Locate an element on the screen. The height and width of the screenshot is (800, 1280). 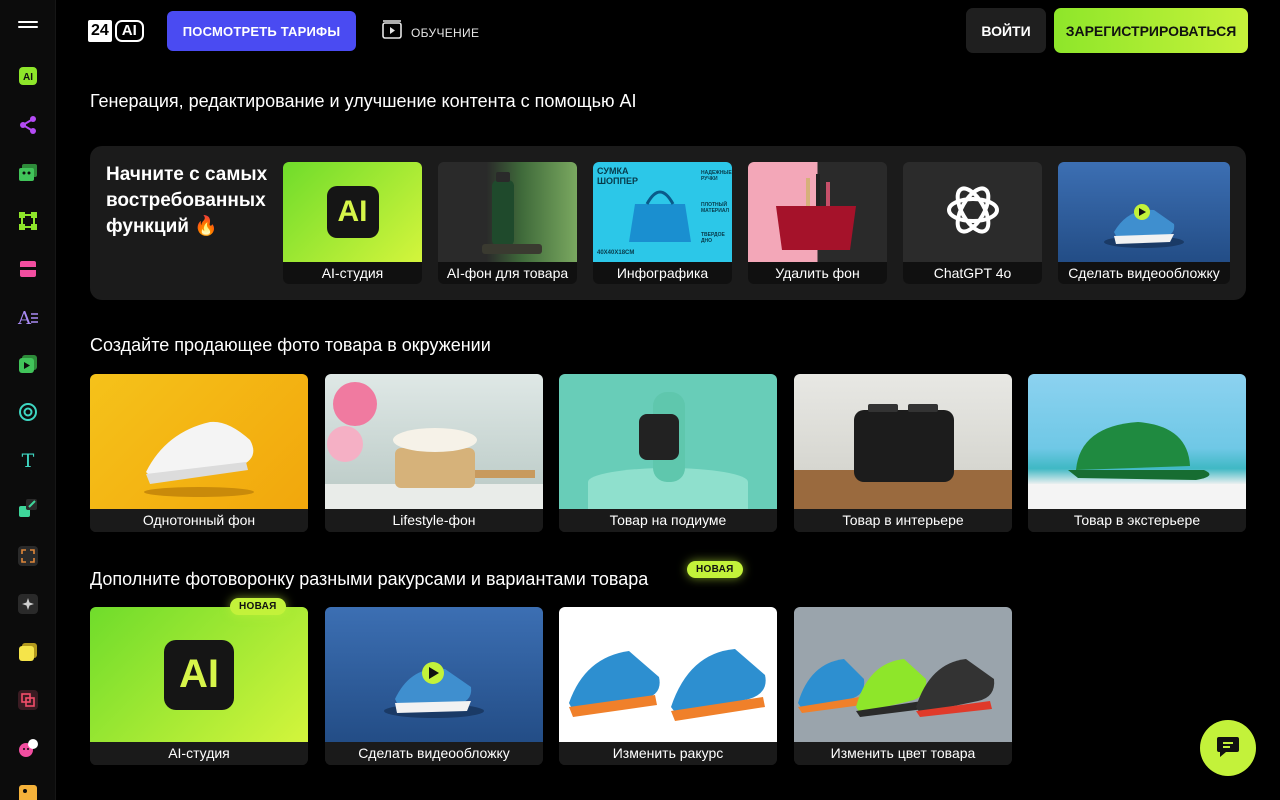
svg-text: T is located at coordinates (28, 460).